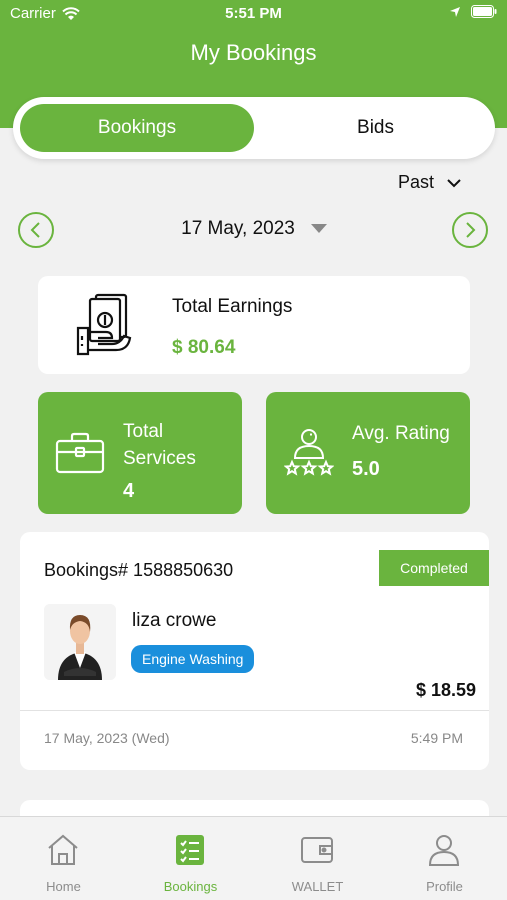  I want to click on total-services-card: Total Services 4, so click(140, 453).